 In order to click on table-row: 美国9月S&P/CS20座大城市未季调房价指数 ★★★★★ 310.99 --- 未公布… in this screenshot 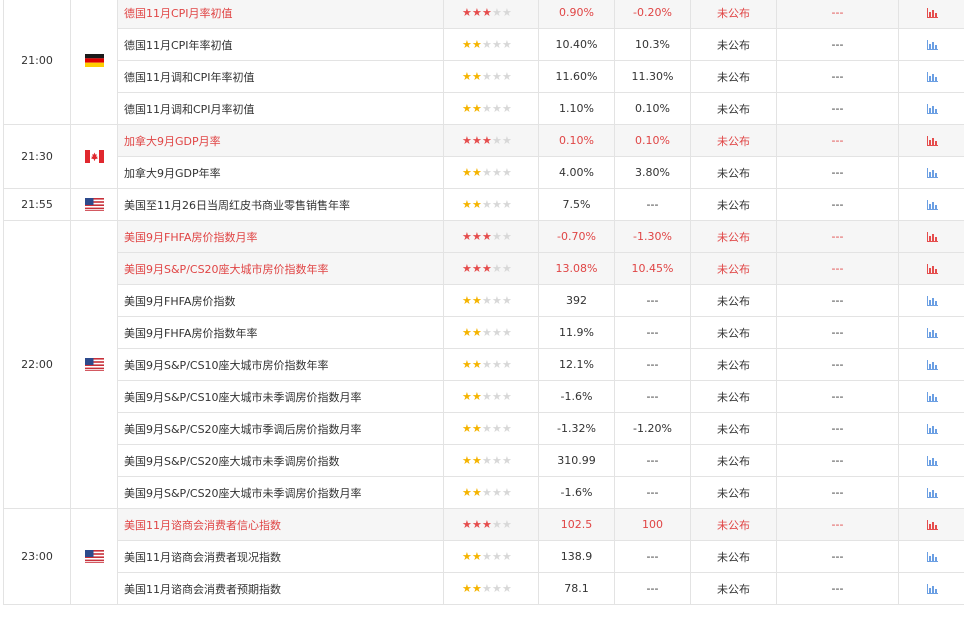, I will do `click(484, 460)`.